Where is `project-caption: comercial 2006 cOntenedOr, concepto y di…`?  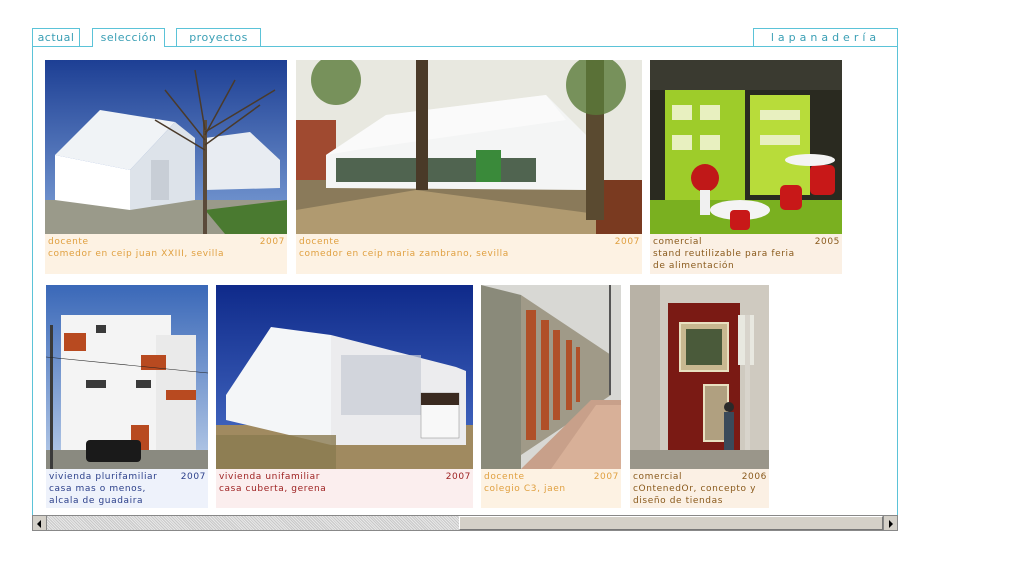
project-caption: comercial 2006 cOntenedOr, concepto y di… is located at coordinates (699, 488).